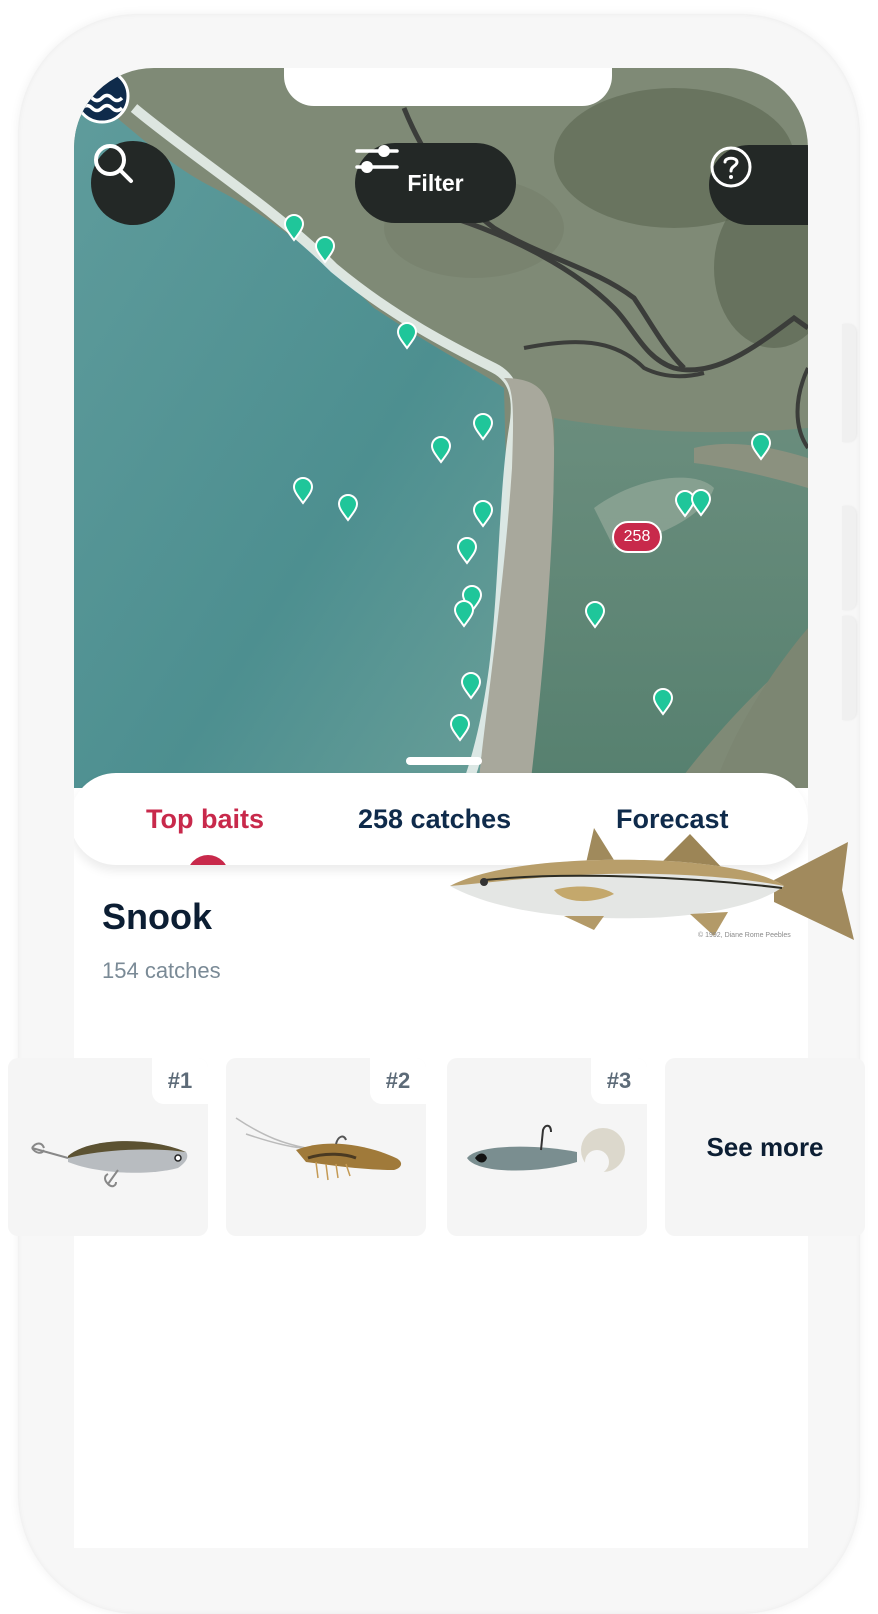 This screenshot has width=878, height=1614. What do you see at coordinates (157, 916) in the screenshot?
I see `species-name: Snook` at bounding box center [157, 916].